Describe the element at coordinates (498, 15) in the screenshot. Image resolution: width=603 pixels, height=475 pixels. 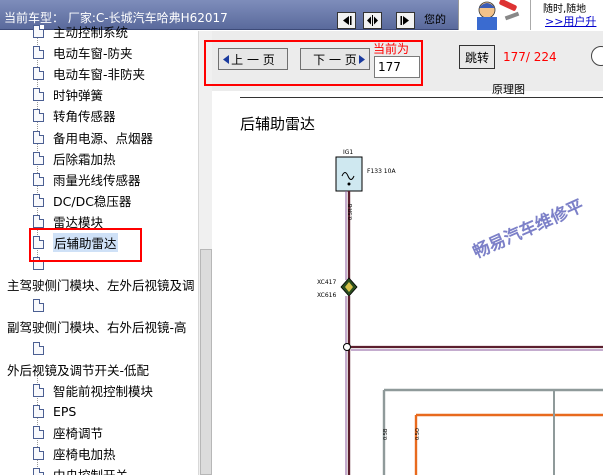
I see `mechanic-mascot-icon` at that location.